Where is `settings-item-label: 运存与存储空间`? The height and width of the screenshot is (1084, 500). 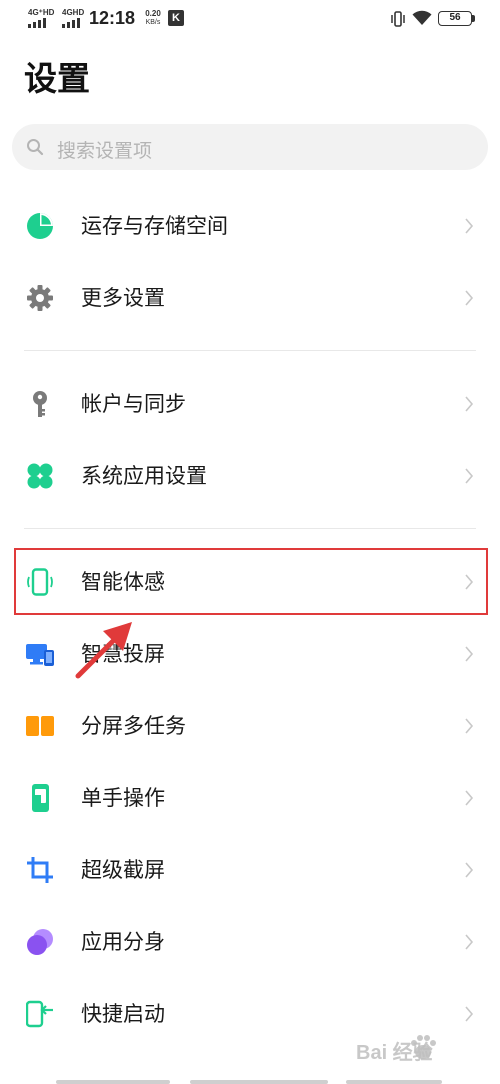 settings-item-label: 运存与存储空间 is located at coordinates (154, 226).